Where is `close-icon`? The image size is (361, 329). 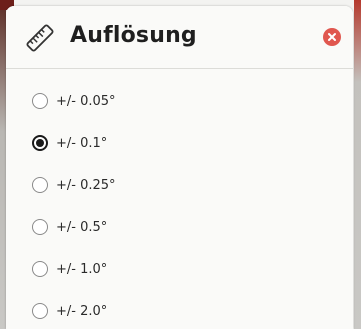 close-icon is located at coordinates (332, 37).